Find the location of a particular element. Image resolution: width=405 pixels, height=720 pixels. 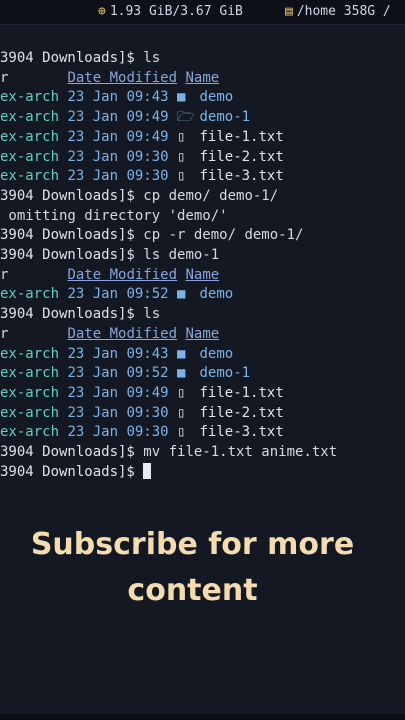

database-icon: ▤ is located at coordinates (289, 11).